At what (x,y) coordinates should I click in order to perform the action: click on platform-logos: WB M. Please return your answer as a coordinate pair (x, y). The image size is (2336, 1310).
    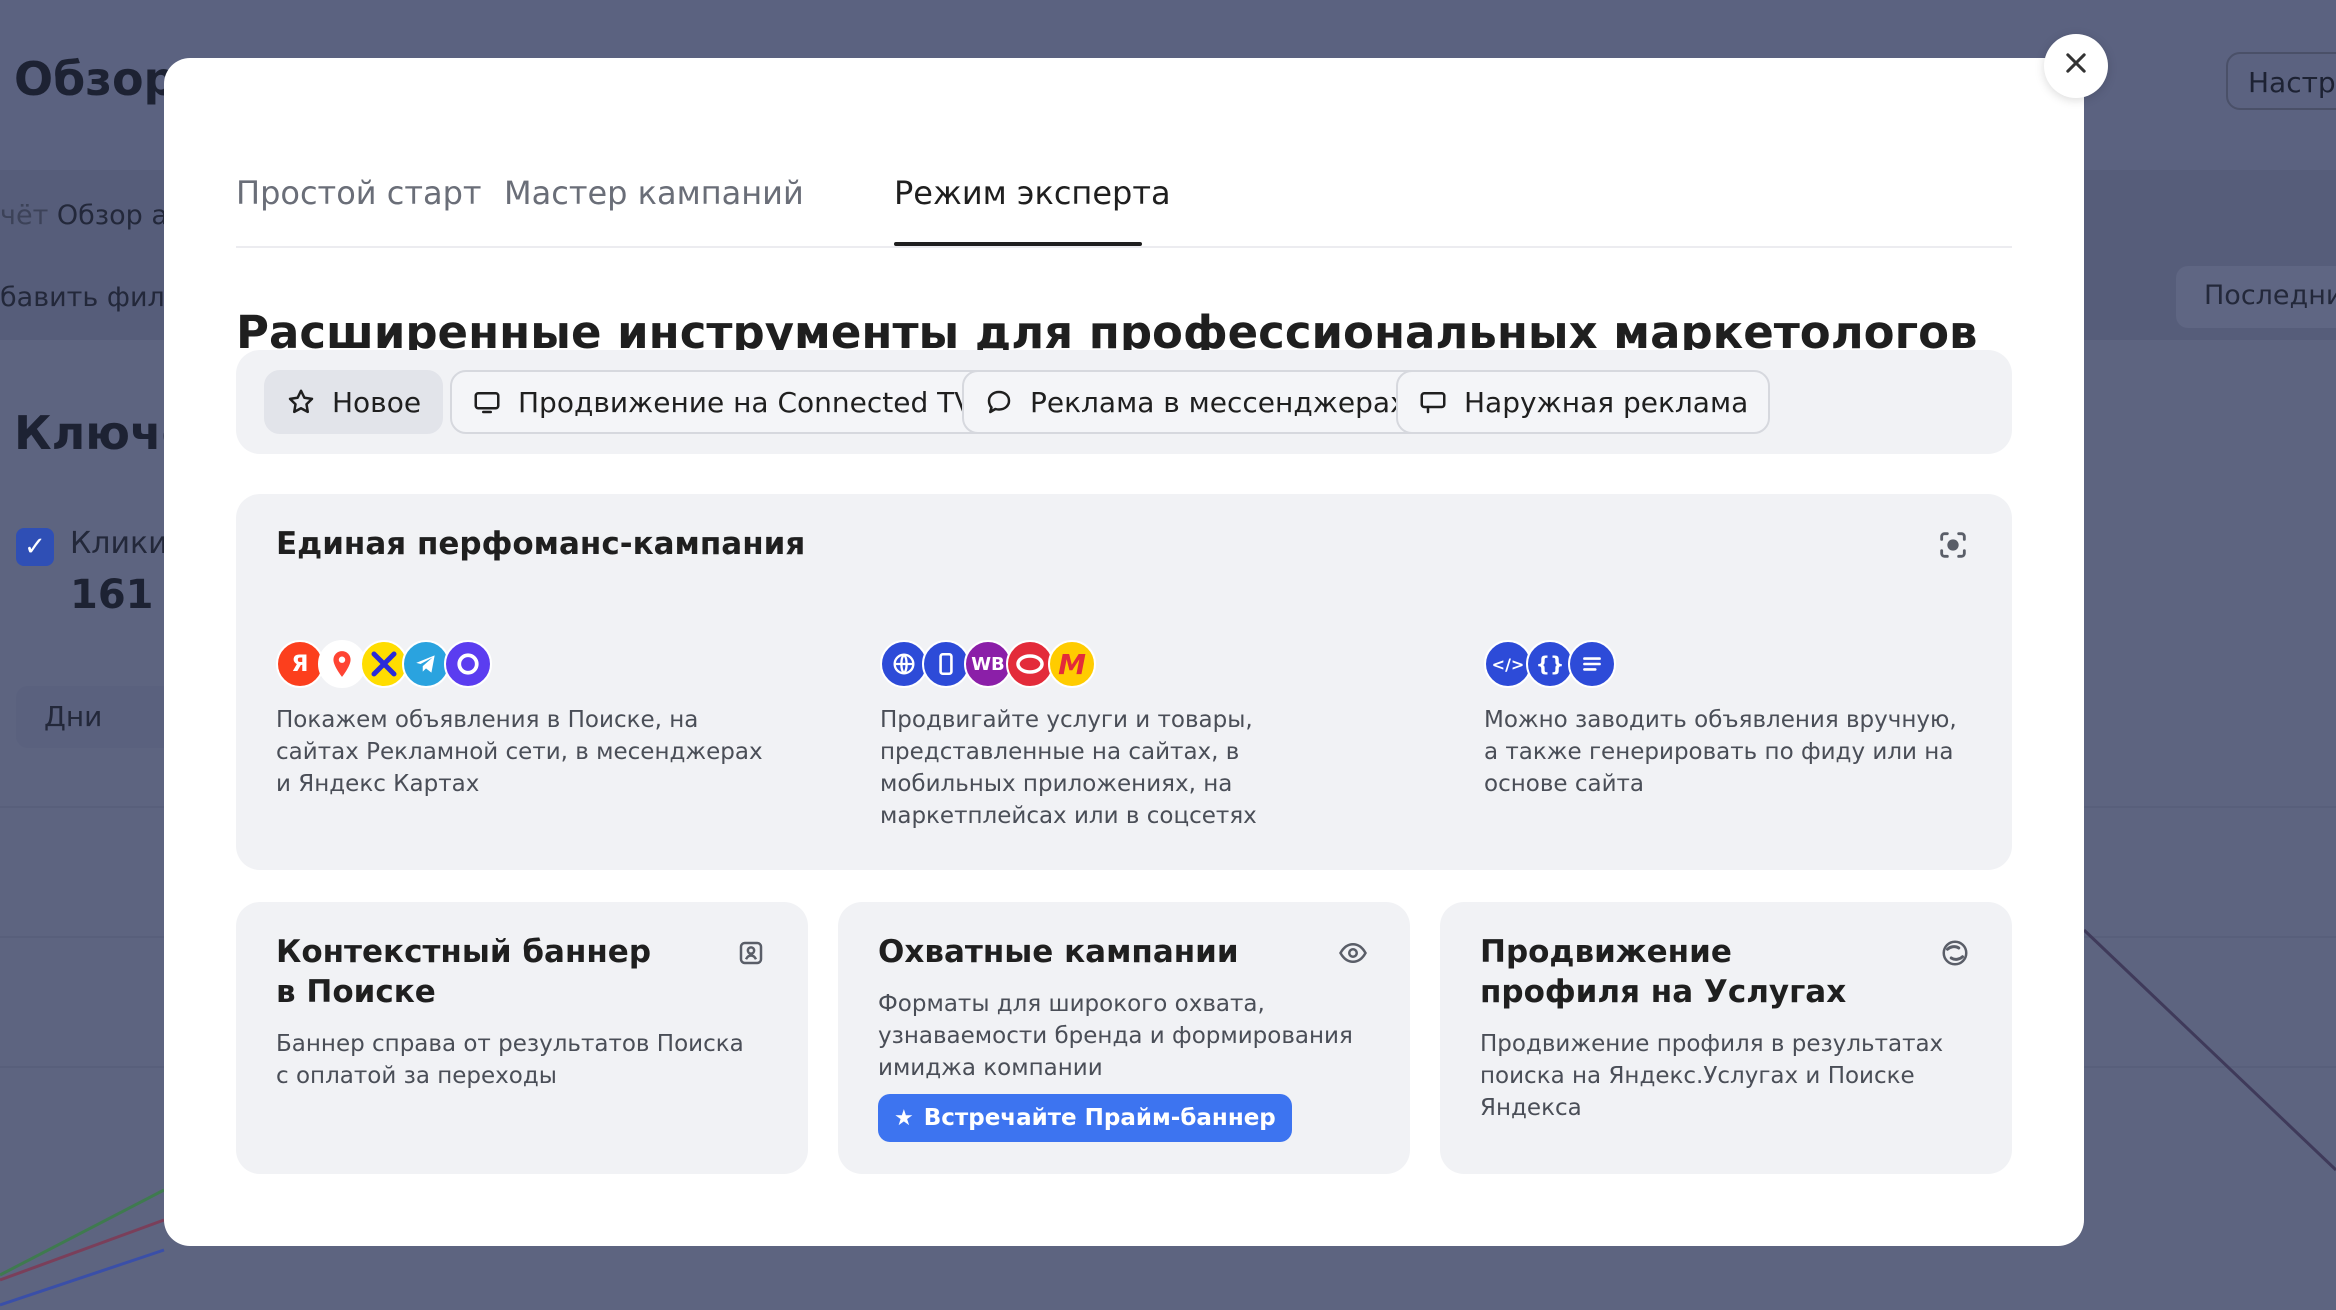
    Looking at the image, I should click on (988, 666).